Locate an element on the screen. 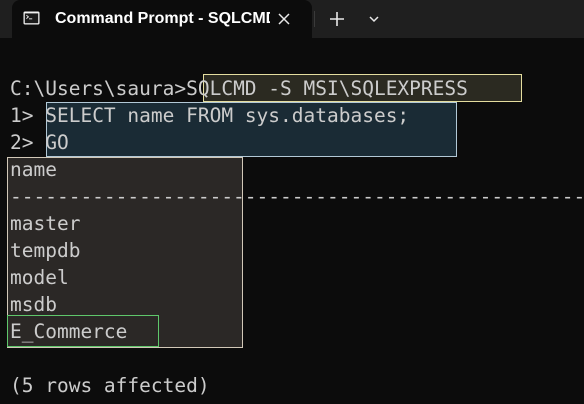  terminal-icon is located at coordinates (31, 18).